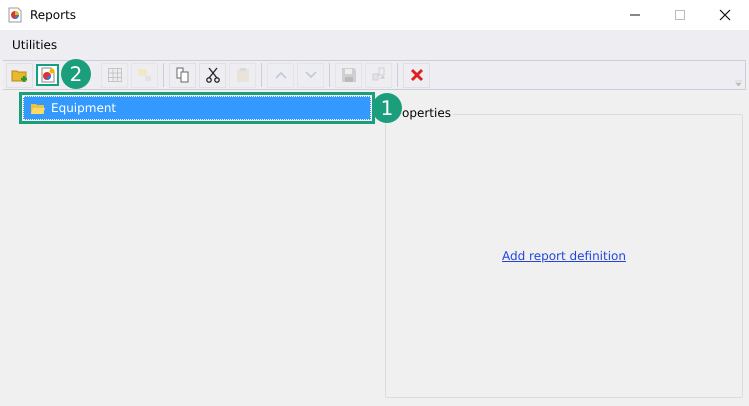  What do you see at coordinates (426, 113) in the screenshot?
I see `group-label: operties` at bounding box center [426, 113].